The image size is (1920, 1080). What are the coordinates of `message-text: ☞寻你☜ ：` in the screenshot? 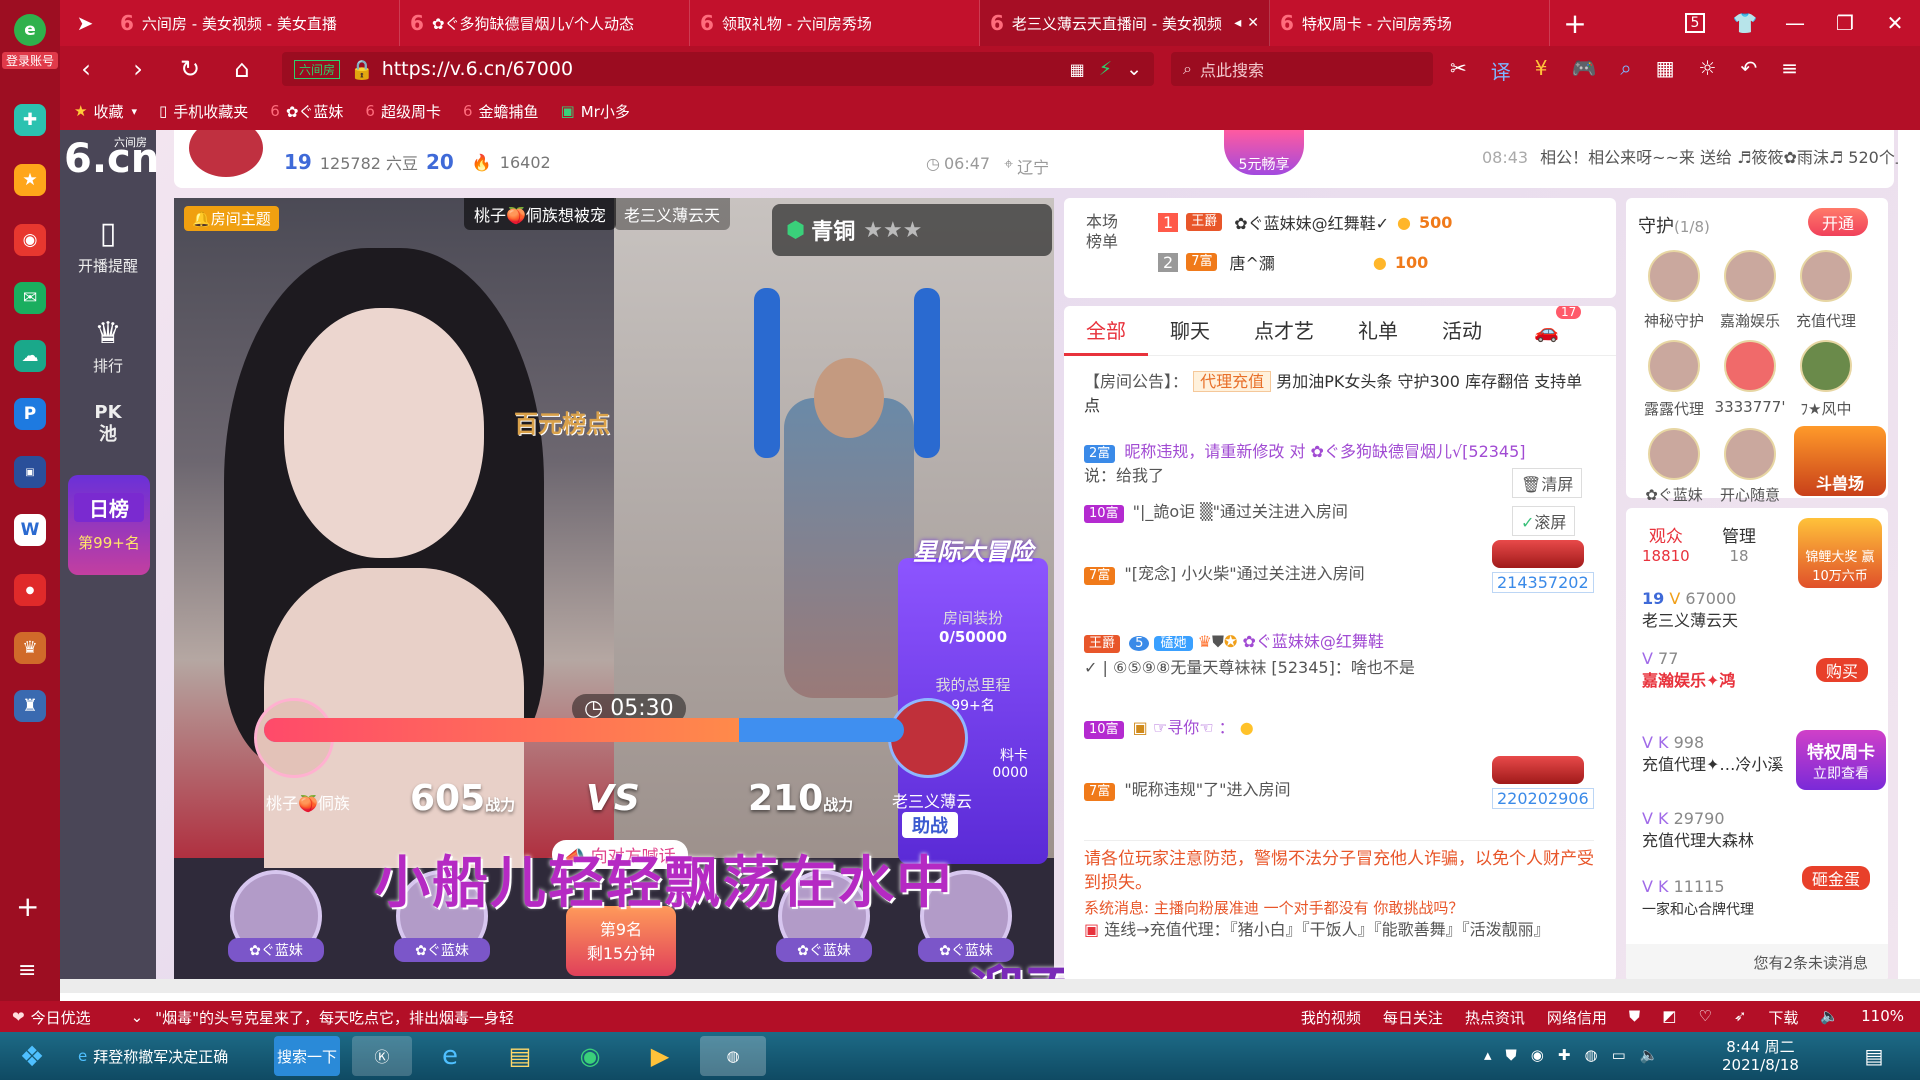 It's located at (1194, 727).